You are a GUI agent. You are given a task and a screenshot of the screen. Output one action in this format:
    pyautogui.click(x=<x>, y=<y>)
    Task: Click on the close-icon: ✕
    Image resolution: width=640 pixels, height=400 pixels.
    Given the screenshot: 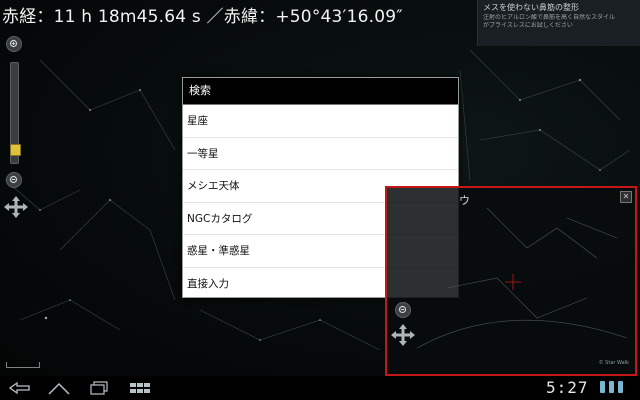 What is the action you would take?
    pyautogui.click(x=626, y=196)
    